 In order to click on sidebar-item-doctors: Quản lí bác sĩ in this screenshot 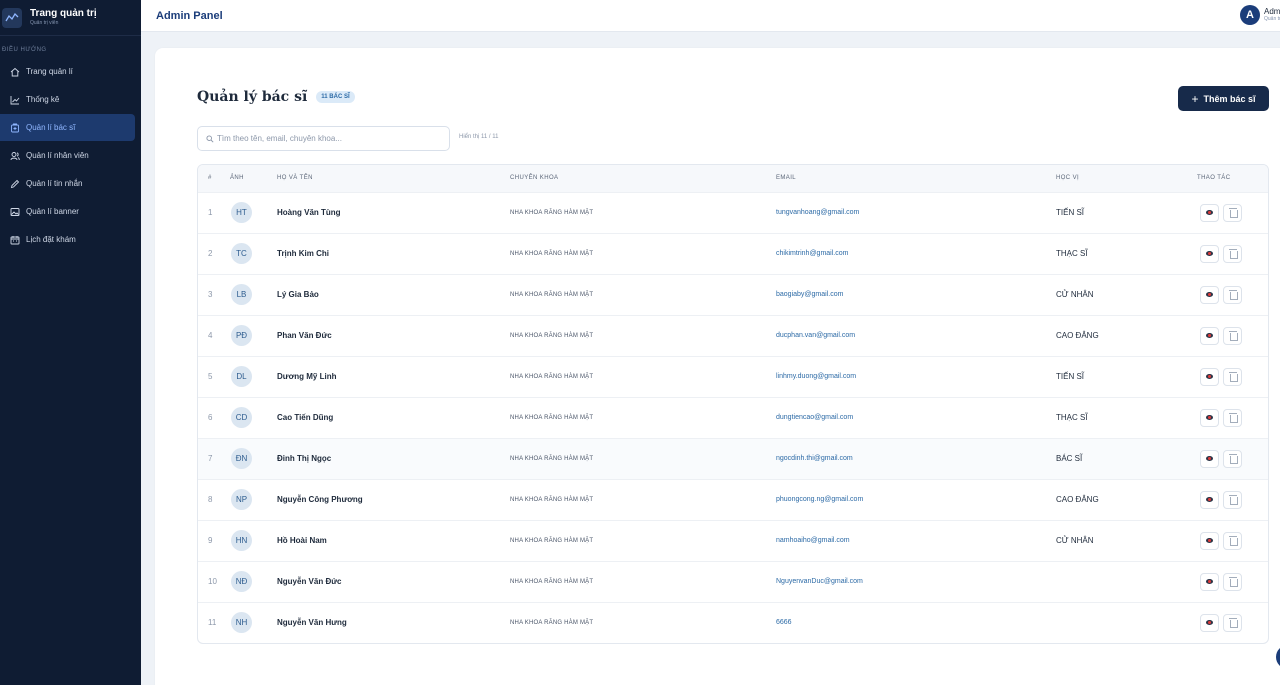, I will do `click(67, 127)`.